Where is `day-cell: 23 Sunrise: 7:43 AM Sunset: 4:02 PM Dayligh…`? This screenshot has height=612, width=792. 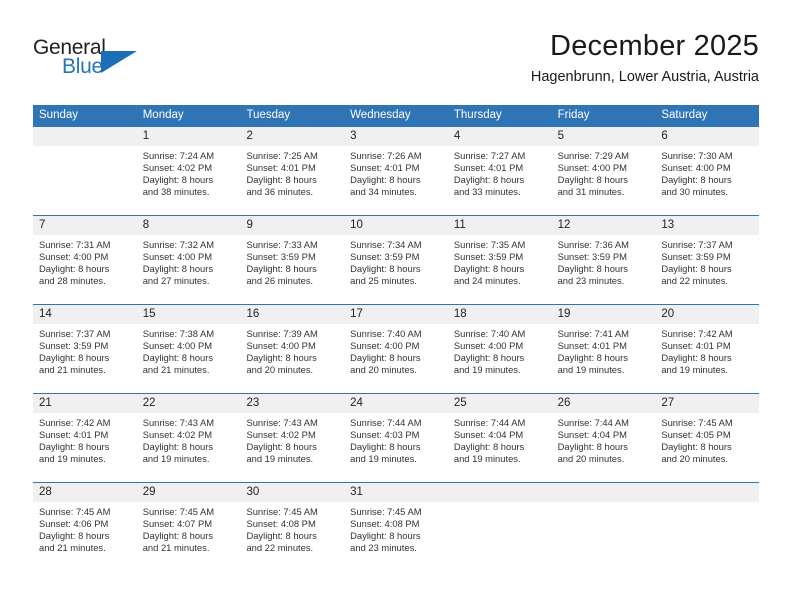 day-cell: 23 Sunrise: 7:43 AM Sunset: 4:02 PM Dayligh… is located at coordinates (292, 438).